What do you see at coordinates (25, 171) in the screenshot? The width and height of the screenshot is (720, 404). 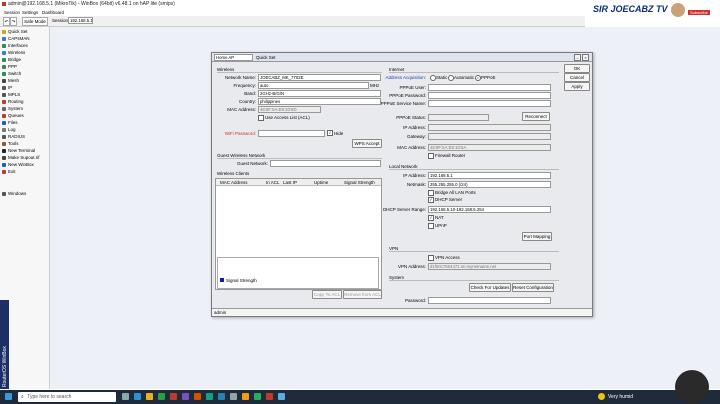 I see `sidebar-item-exit: Exit` at bounding box center [25, 171].